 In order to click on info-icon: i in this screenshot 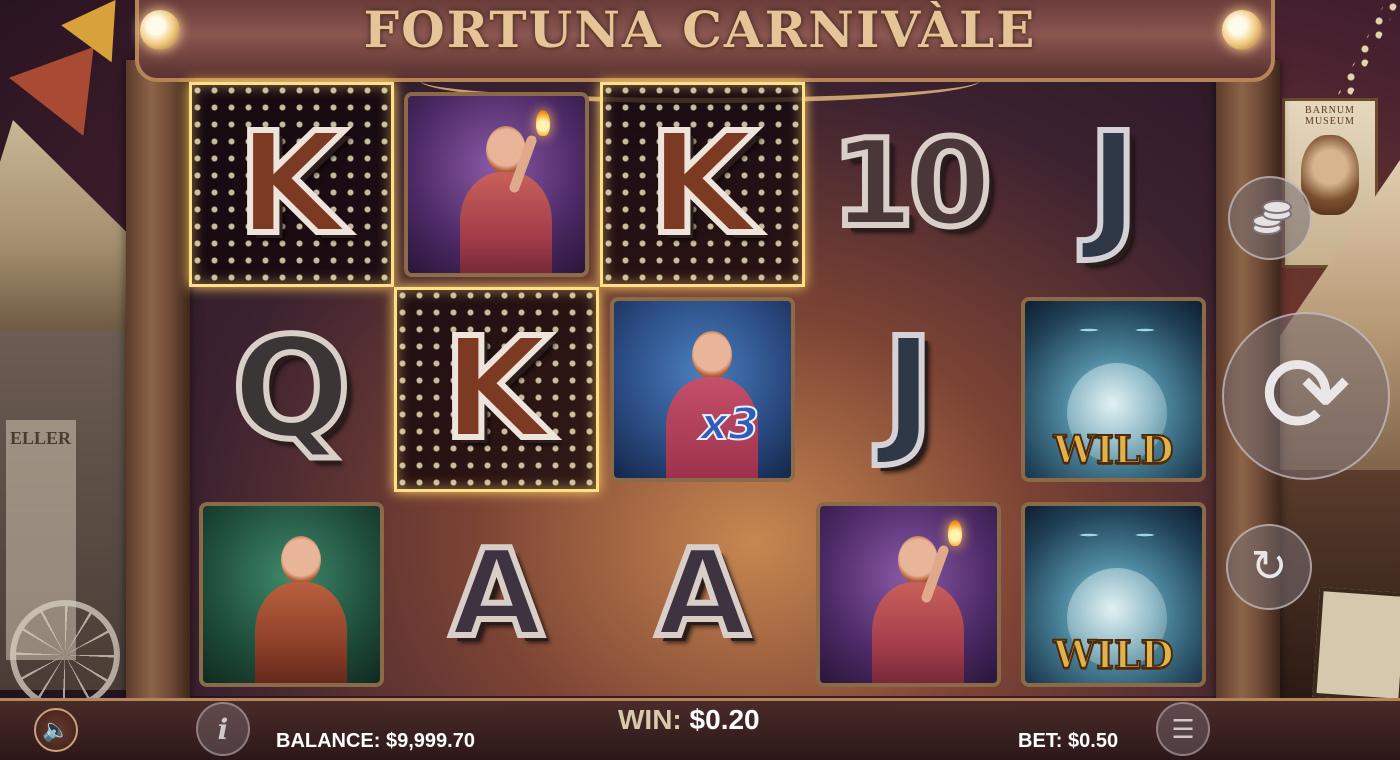, I will do `click(223, 729)`.